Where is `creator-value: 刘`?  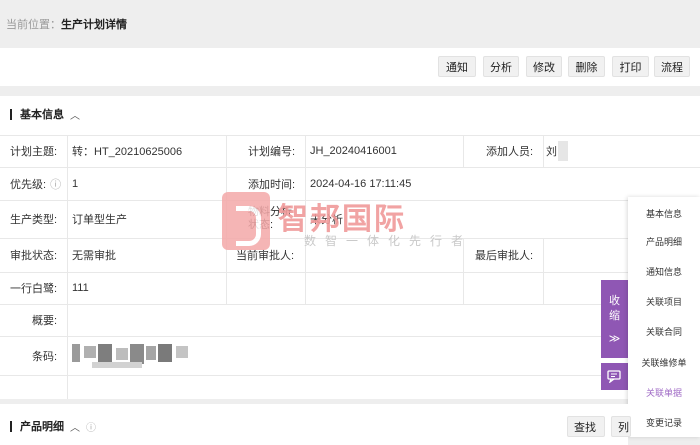
creator-value: 刘 is located at coordinates (557, 151).